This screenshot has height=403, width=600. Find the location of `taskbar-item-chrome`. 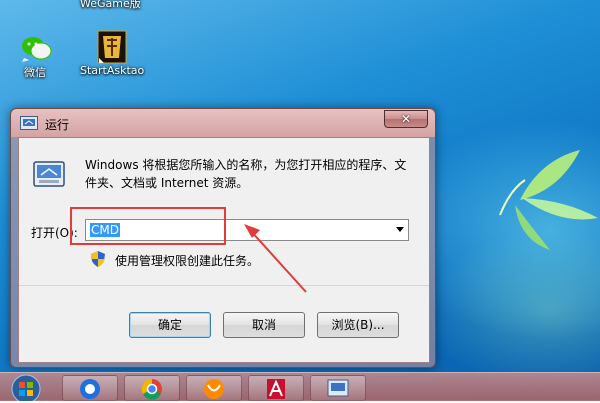

taskbar-item-chrome is located at coordinates (152, 388).